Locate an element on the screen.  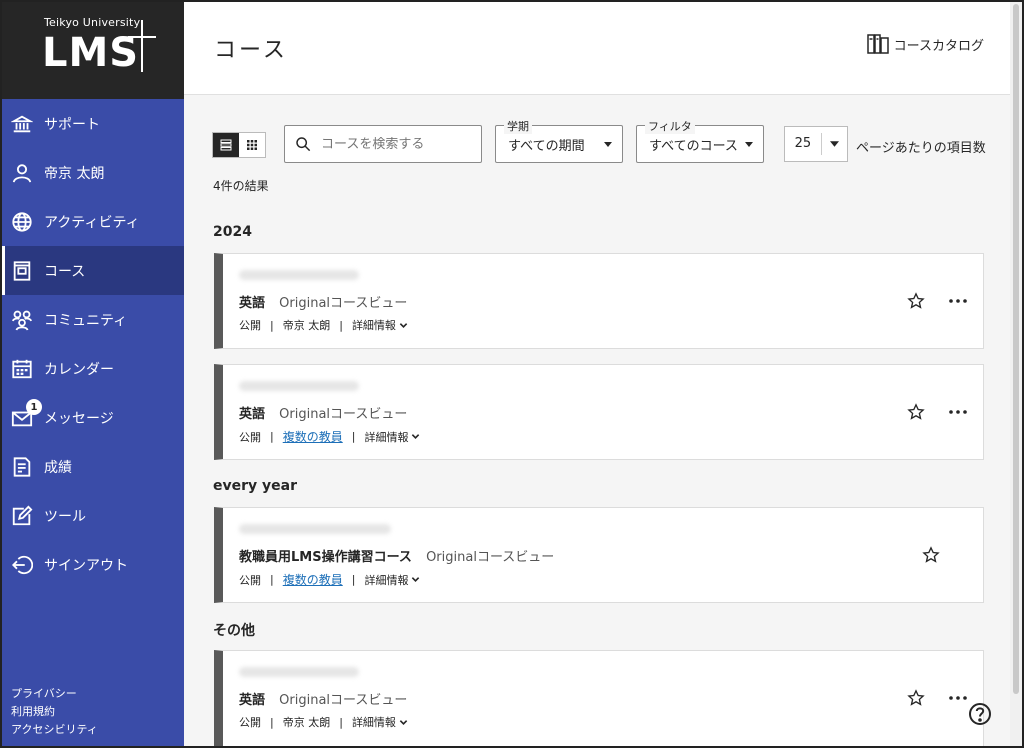
term-group-title: every year is located at coordinates (255, 486).